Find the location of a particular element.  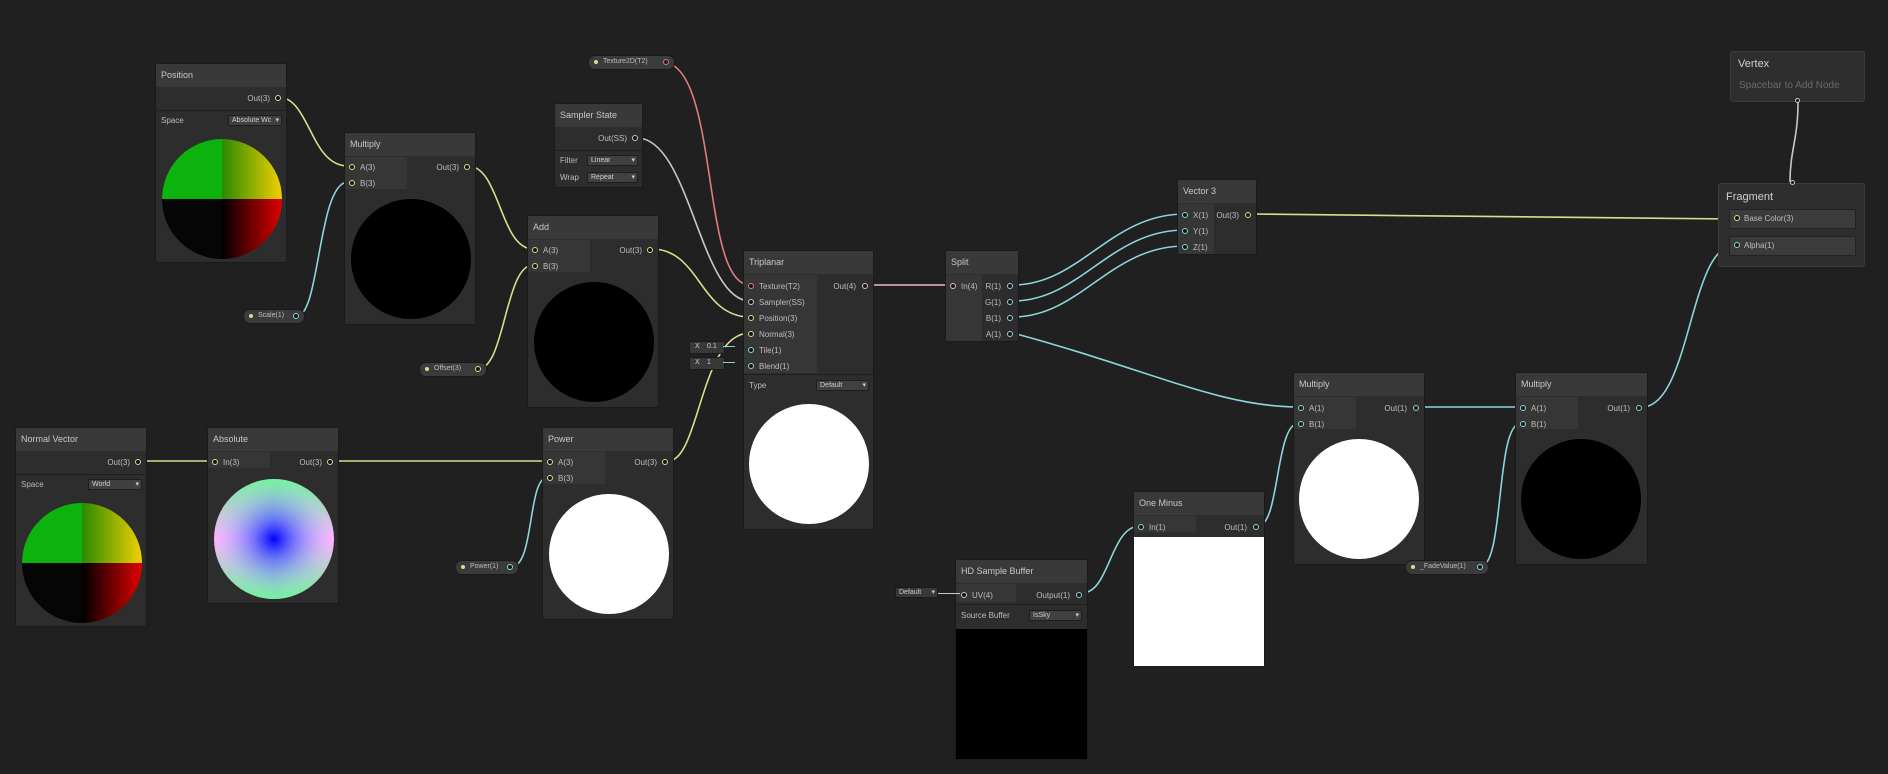

absolute-node: Absolute In(3) Out(3) is located at coordinates (273, 515).